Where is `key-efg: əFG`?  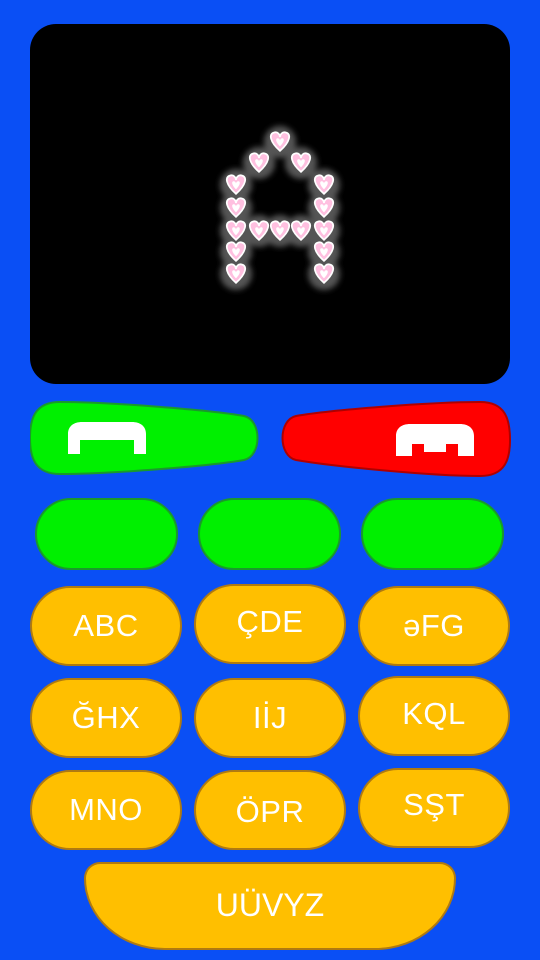
key-efg: əFG is located at coordinates (434, 626).